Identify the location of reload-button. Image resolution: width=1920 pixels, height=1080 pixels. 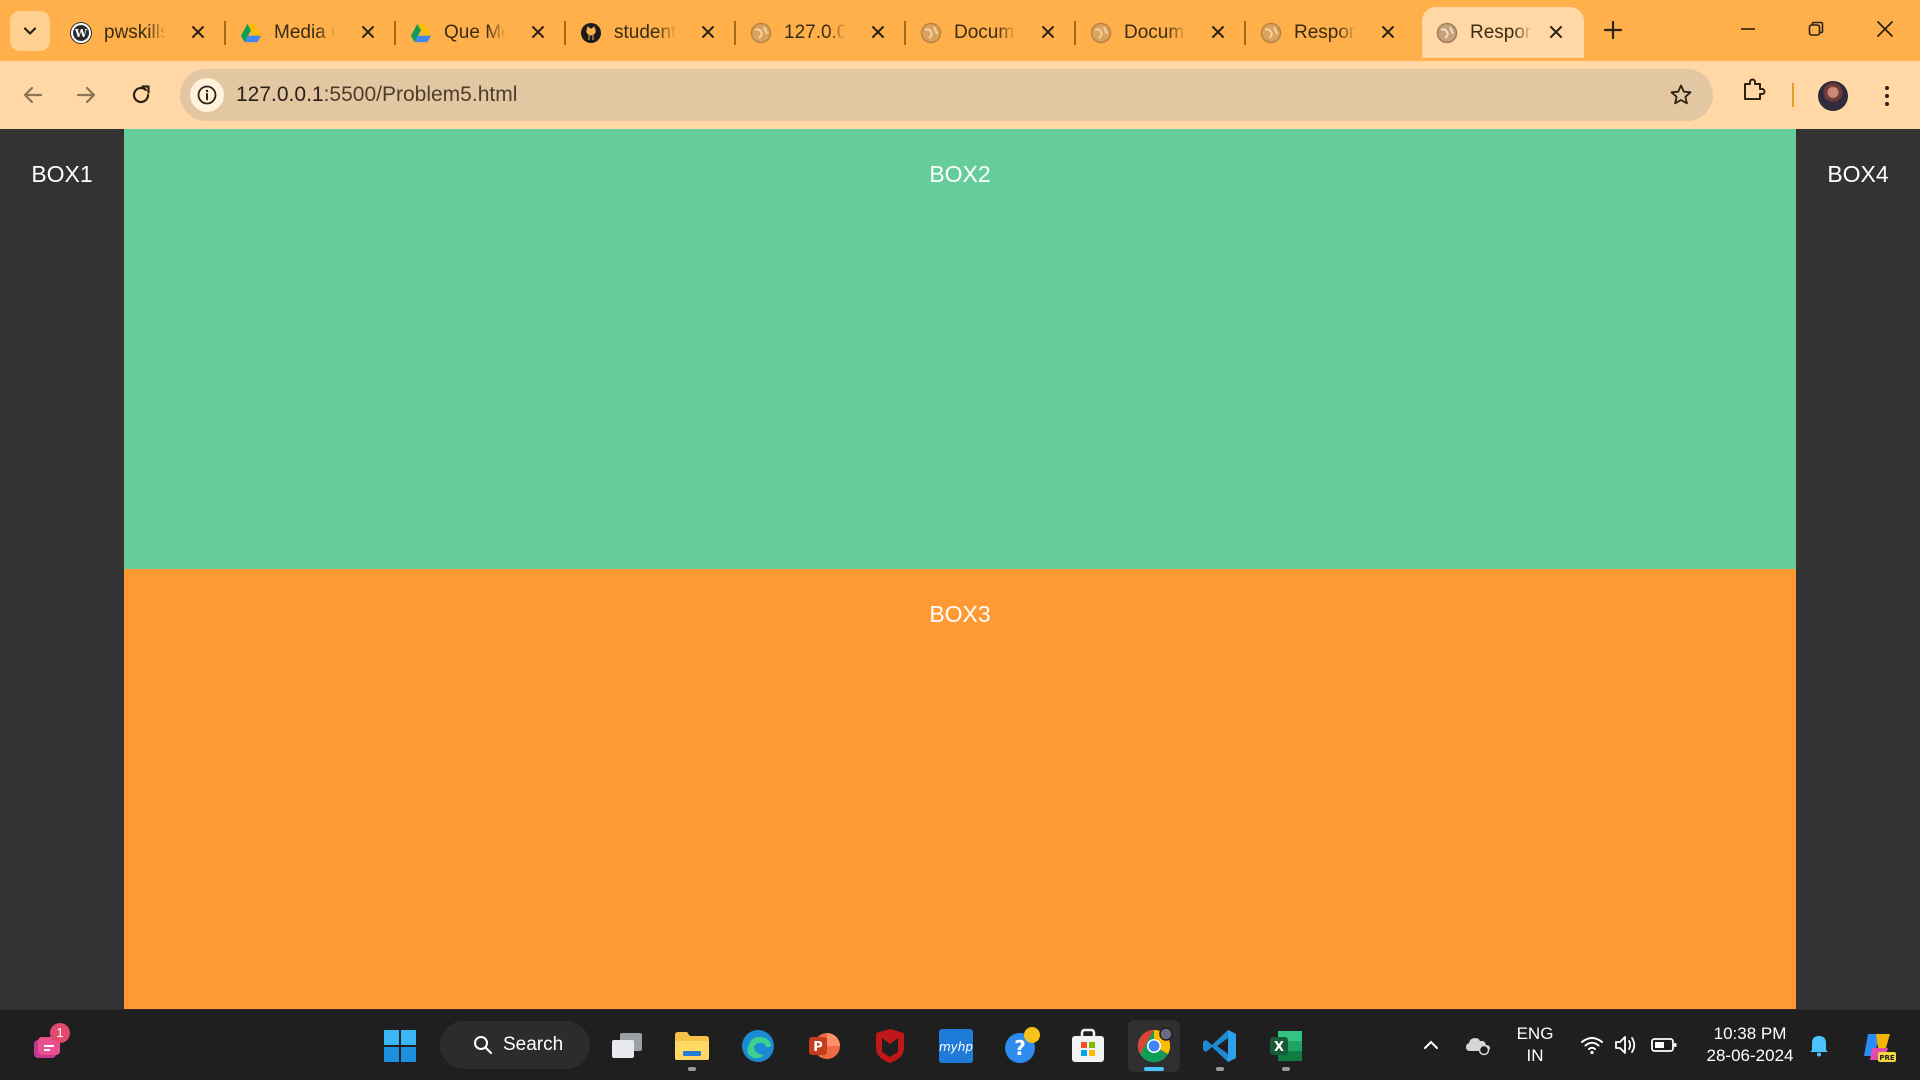
(141, 95).